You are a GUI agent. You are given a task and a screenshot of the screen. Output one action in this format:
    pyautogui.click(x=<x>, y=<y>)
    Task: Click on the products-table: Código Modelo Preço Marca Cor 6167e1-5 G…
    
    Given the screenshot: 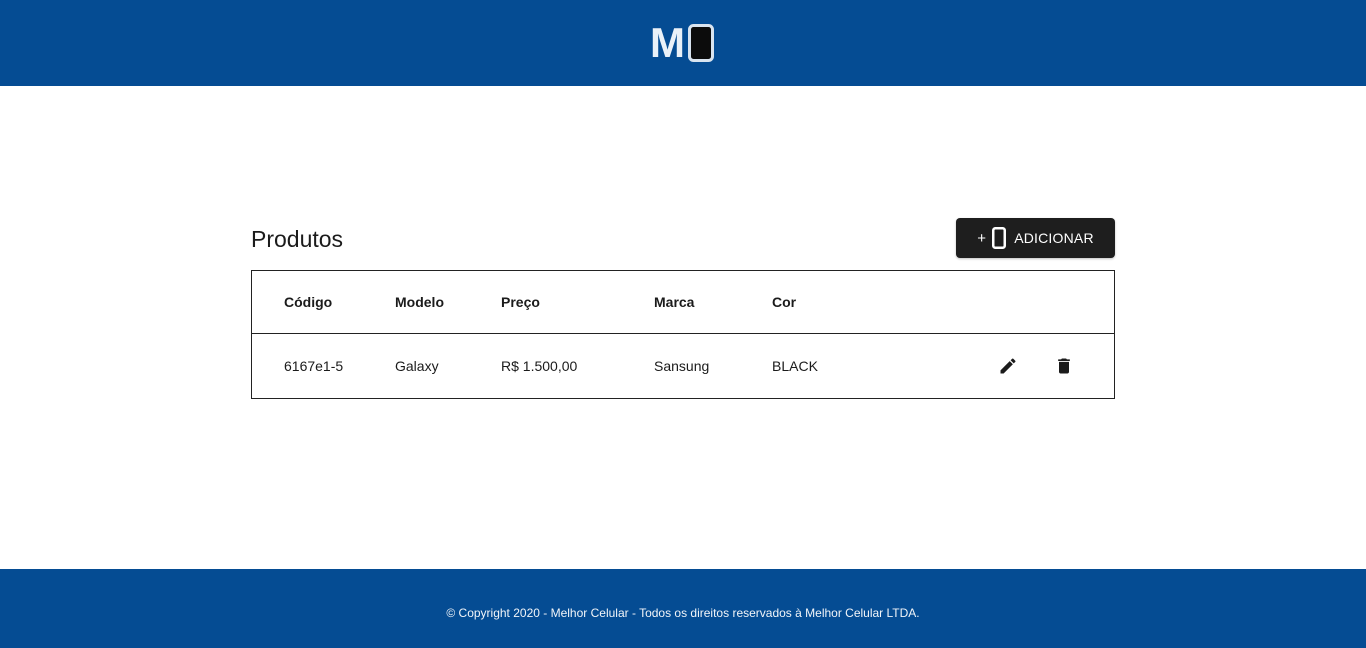 What is the action you would take?
    pyautogui.click(x=683, y=334)
    